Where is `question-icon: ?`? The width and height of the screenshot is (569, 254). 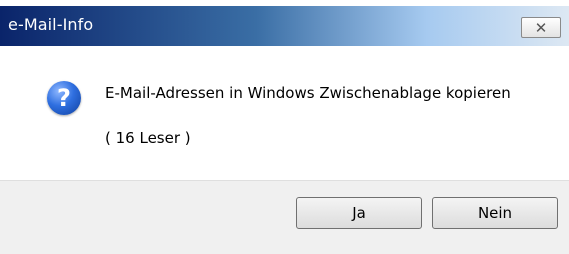 question-icon: ? is located at coordinates (64, 98).